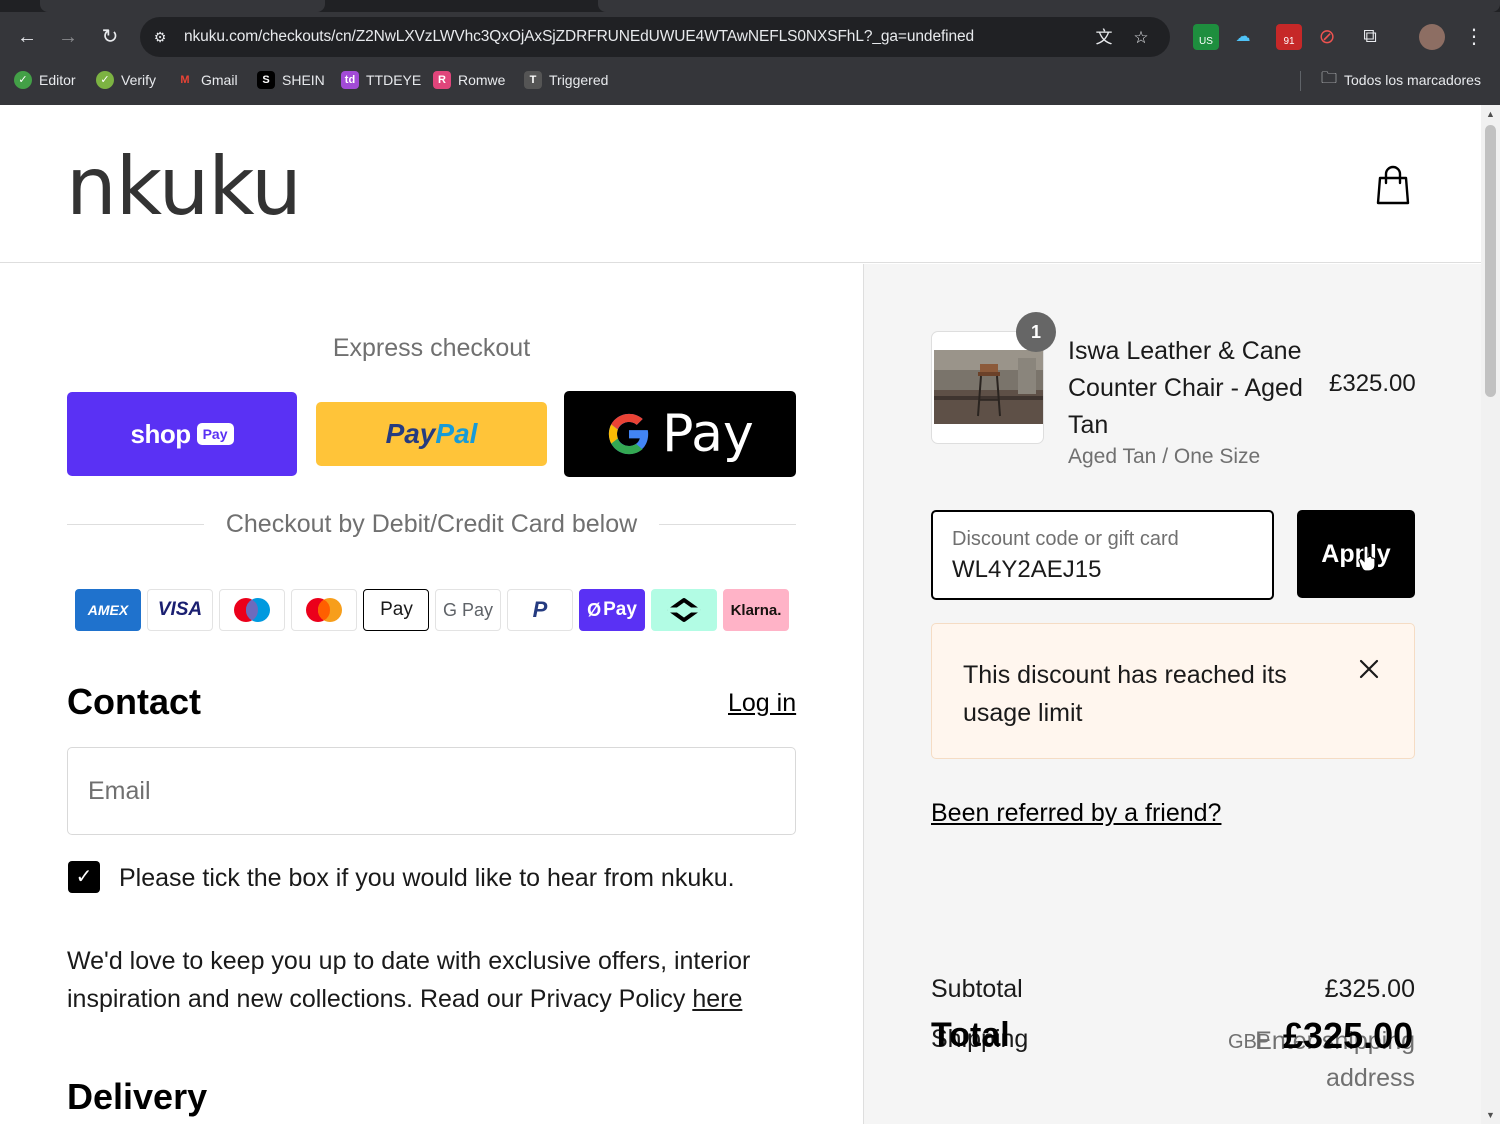 The height and width of the screenshot is (1124, 1500). I want to click on bookmark-label: Triggered, so click(579, 80).